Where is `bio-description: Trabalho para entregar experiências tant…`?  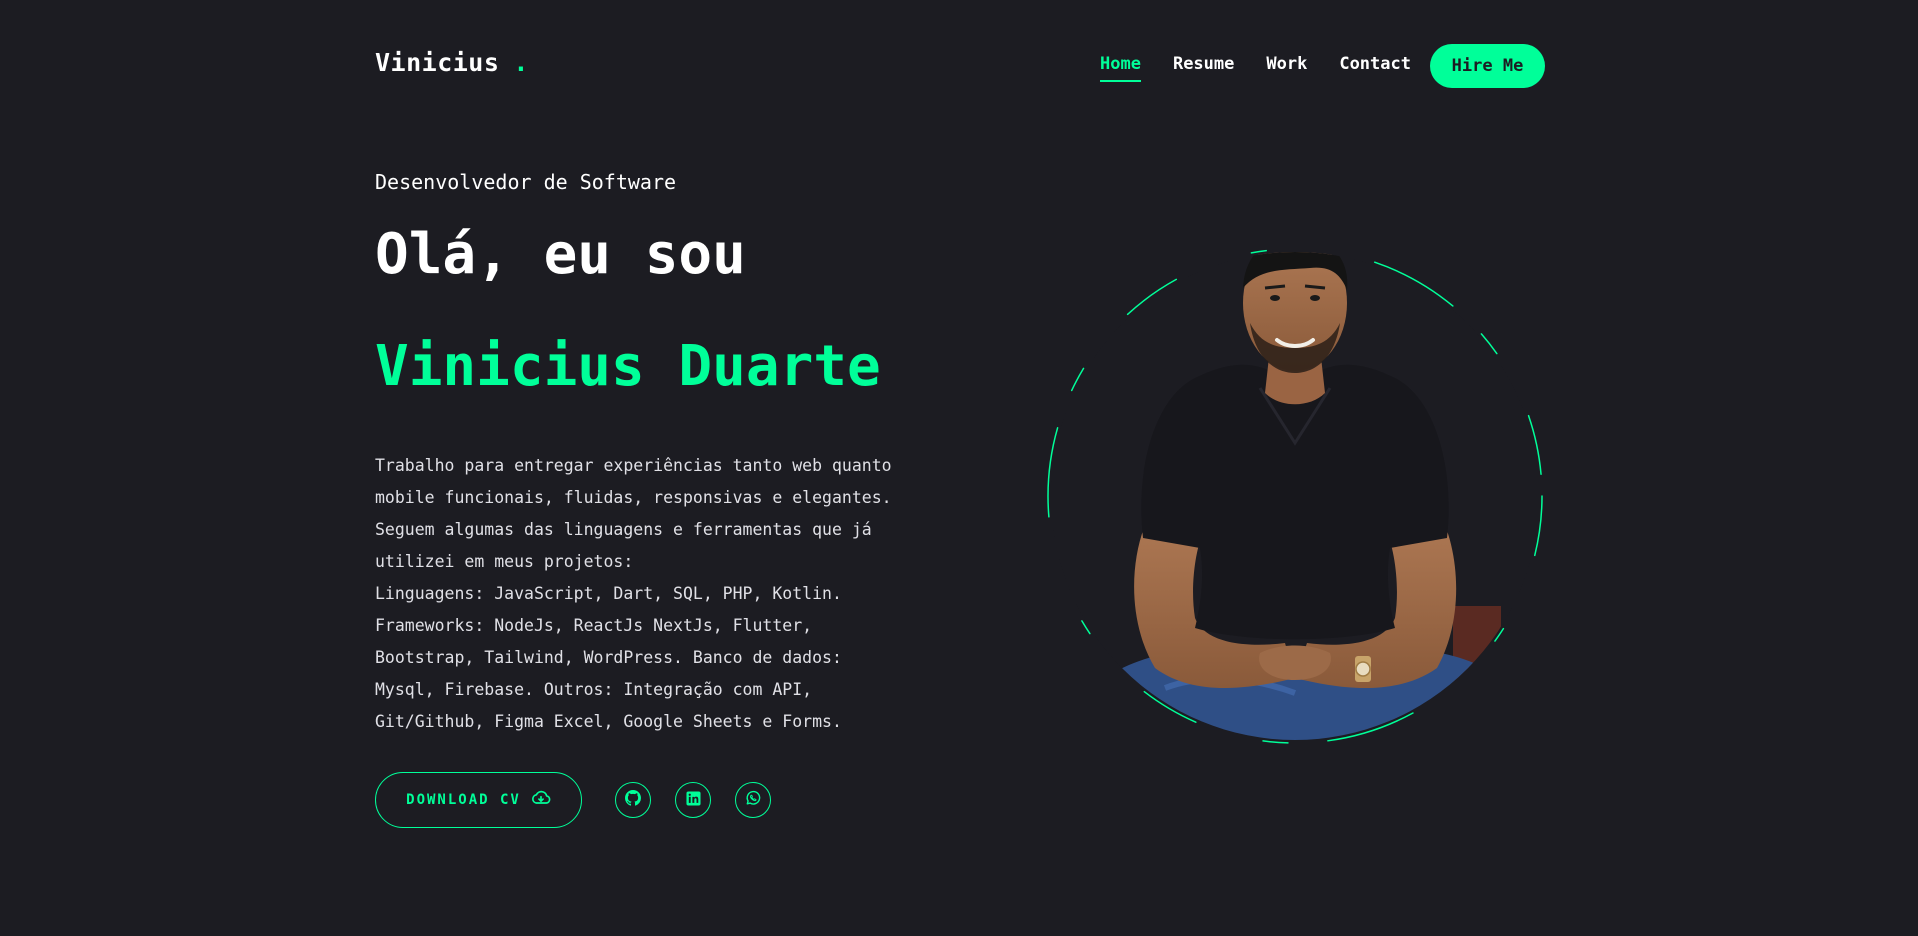
bio-description: Trabalho para entregar experiências tant… is located at coordinates (635, 594).